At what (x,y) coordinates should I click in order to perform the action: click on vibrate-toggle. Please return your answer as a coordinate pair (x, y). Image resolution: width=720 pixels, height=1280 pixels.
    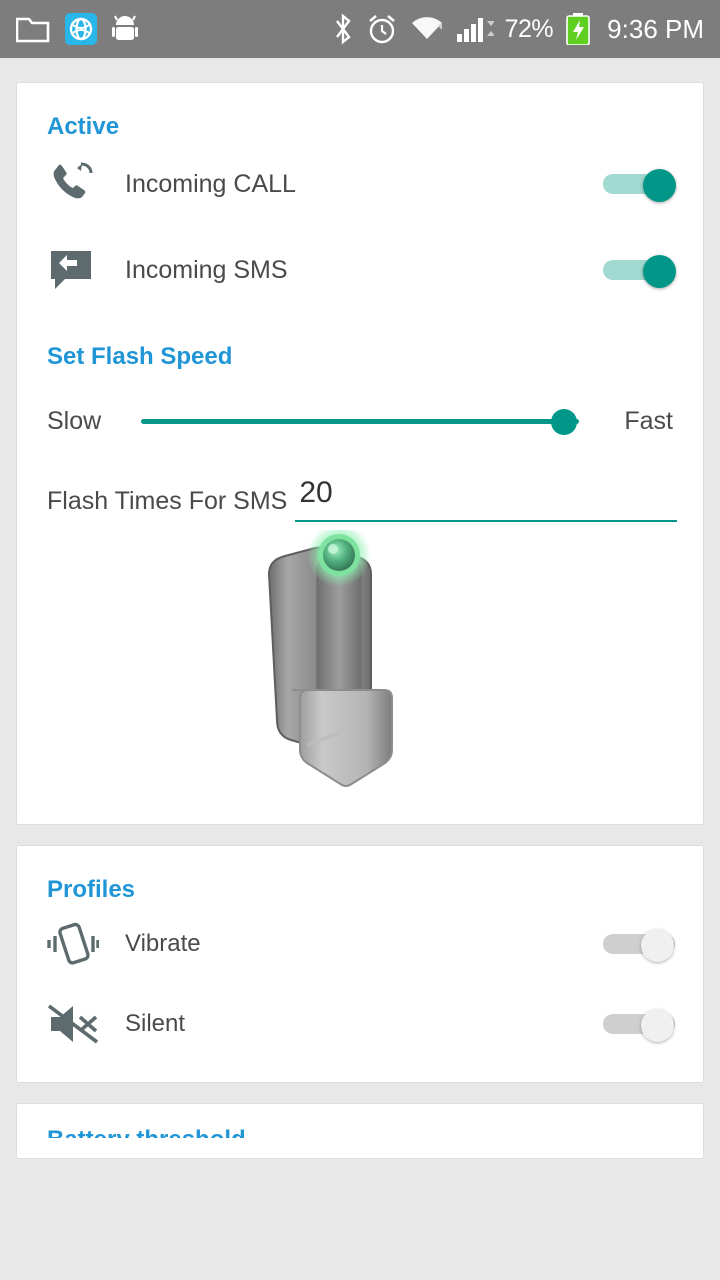
    Looking at the image, I should click on (640, 945).